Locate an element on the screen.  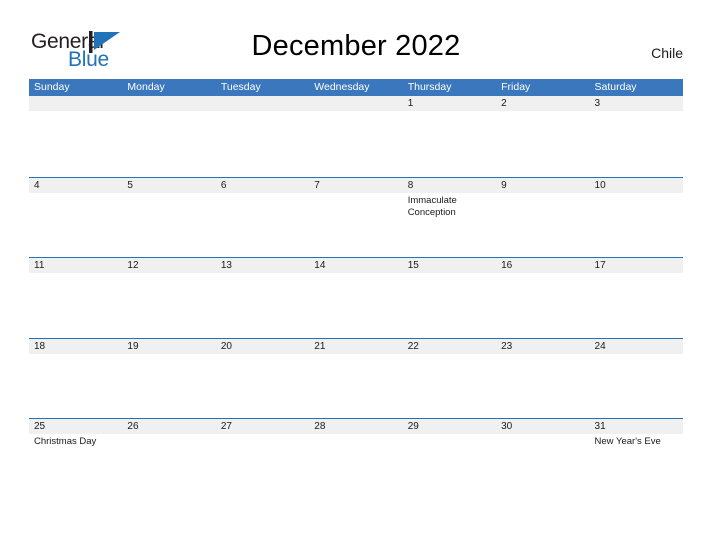
day-cell: 10 is located at coordinates (636, 217).